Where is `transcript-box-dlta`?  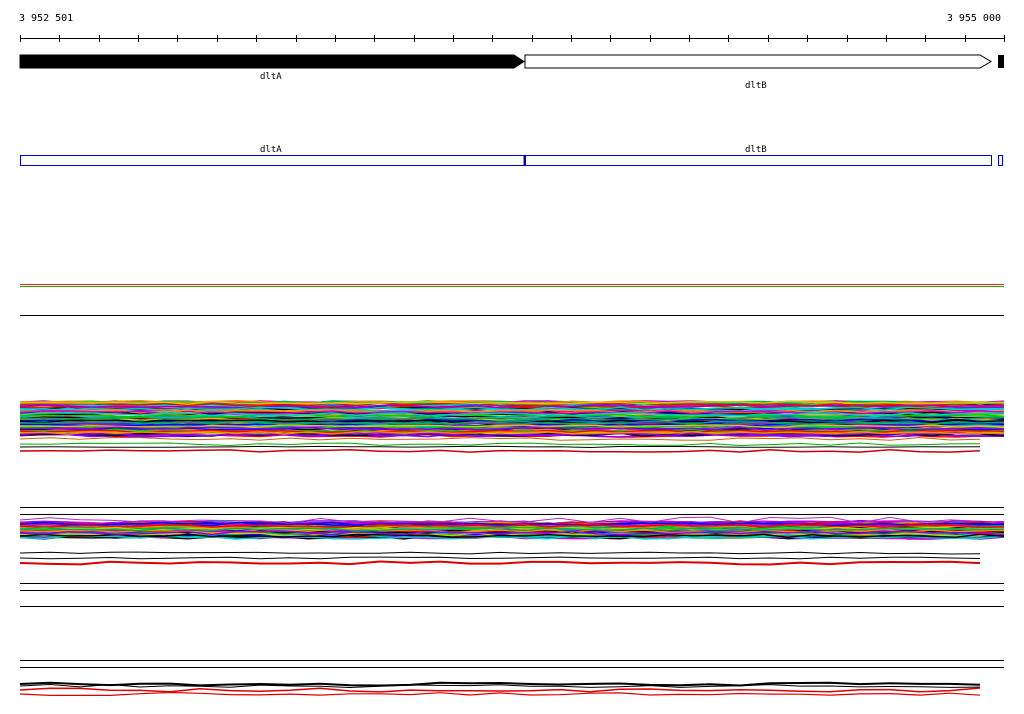
transcript-box-dlta is located at coordinates (272, 160).